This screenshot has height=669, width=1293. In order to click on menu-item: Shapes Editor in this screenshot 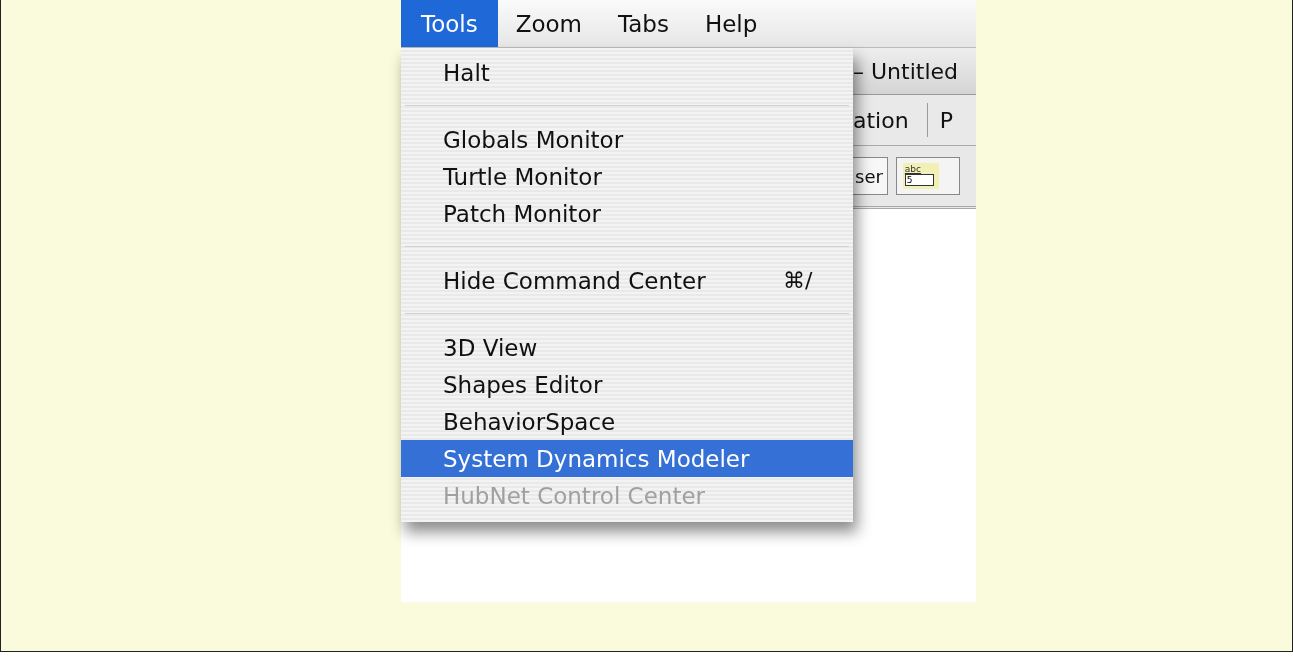, I will do `click(627, 384)`.